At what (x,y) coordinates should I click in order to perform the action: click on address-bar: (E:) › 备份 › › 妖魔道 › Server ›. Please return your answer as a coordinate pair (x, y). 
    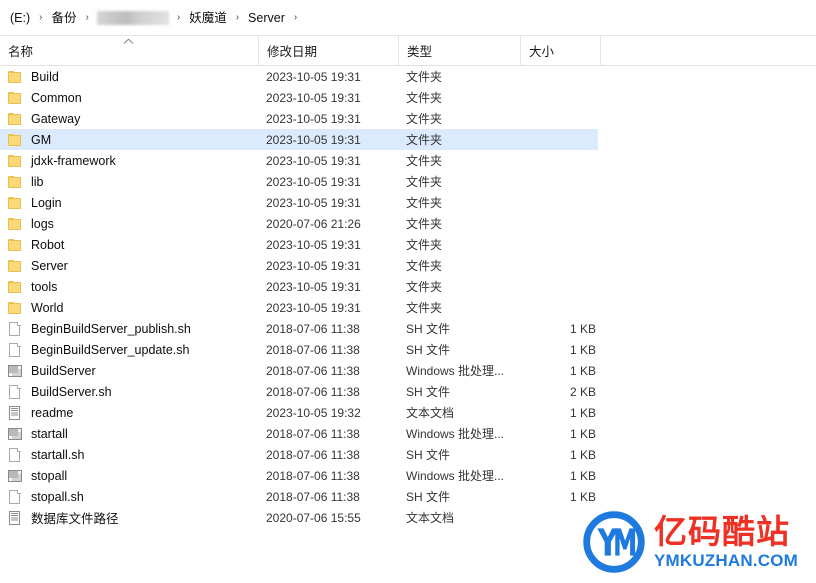
    Looking at the image, I should click on (408, 18).